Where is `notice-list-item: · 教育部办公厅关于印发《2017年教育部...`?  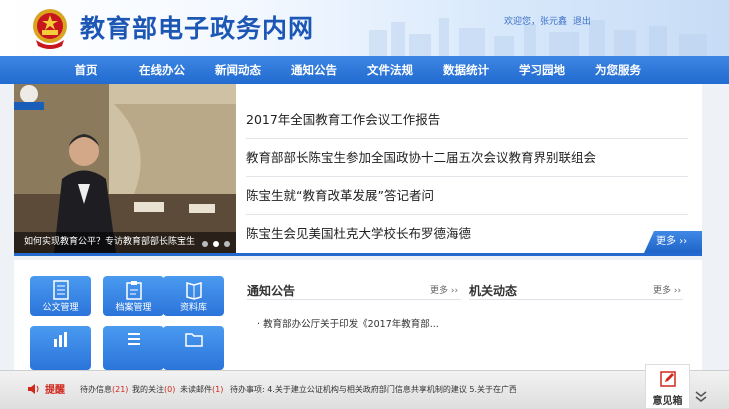
notice-list-item: · 教育部办公厅关于印发《2017年教育部... is located at coordinates (348, 323).